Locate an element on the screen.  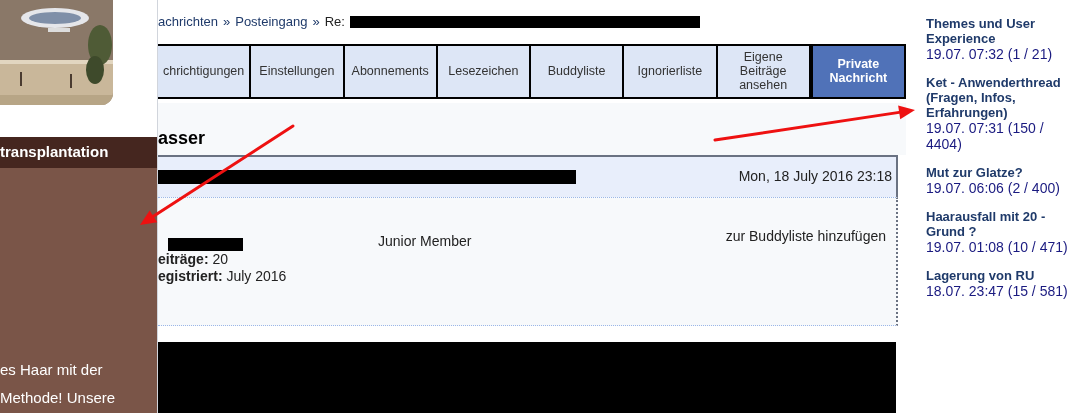
thread-meta: 19.07. 01:08 (10 / 471) is located at coordinates (997, 247).